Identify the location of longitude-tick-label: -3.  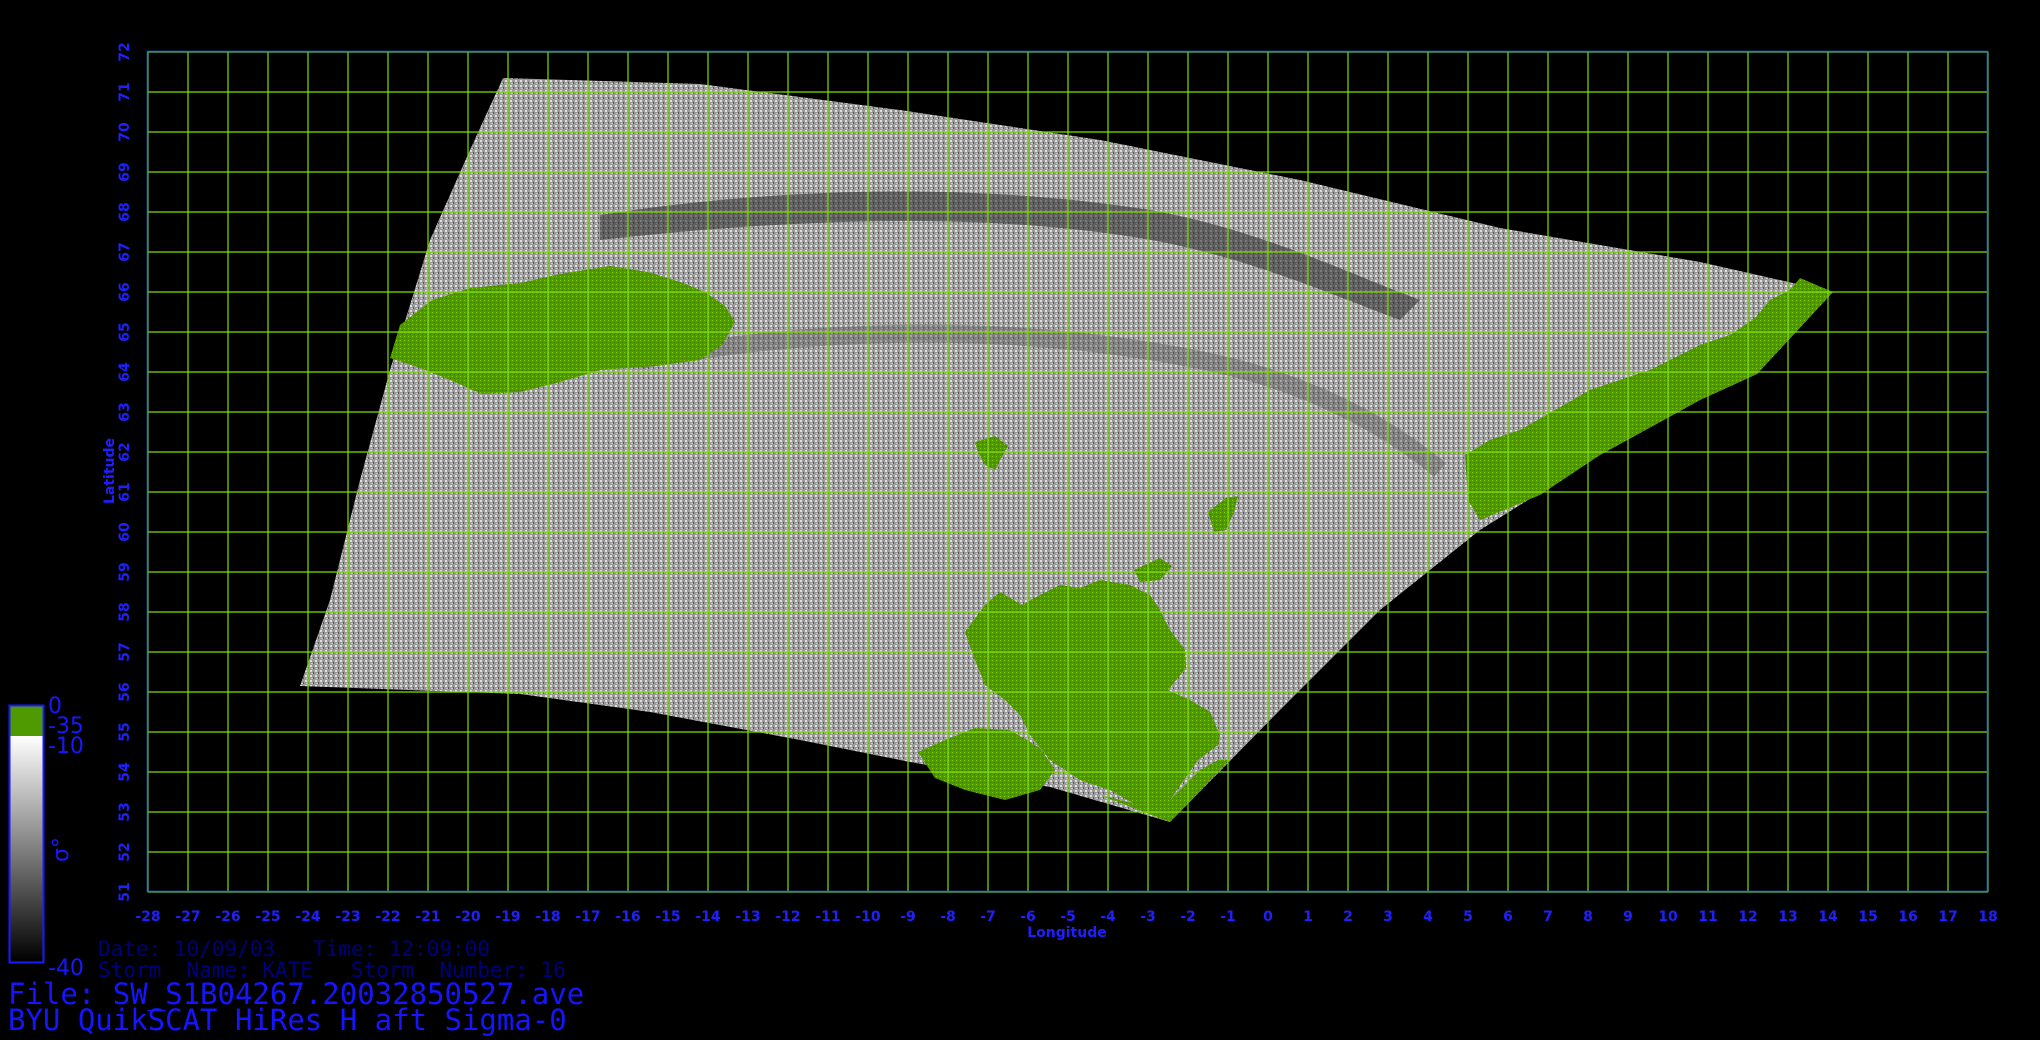
(1148, 917).